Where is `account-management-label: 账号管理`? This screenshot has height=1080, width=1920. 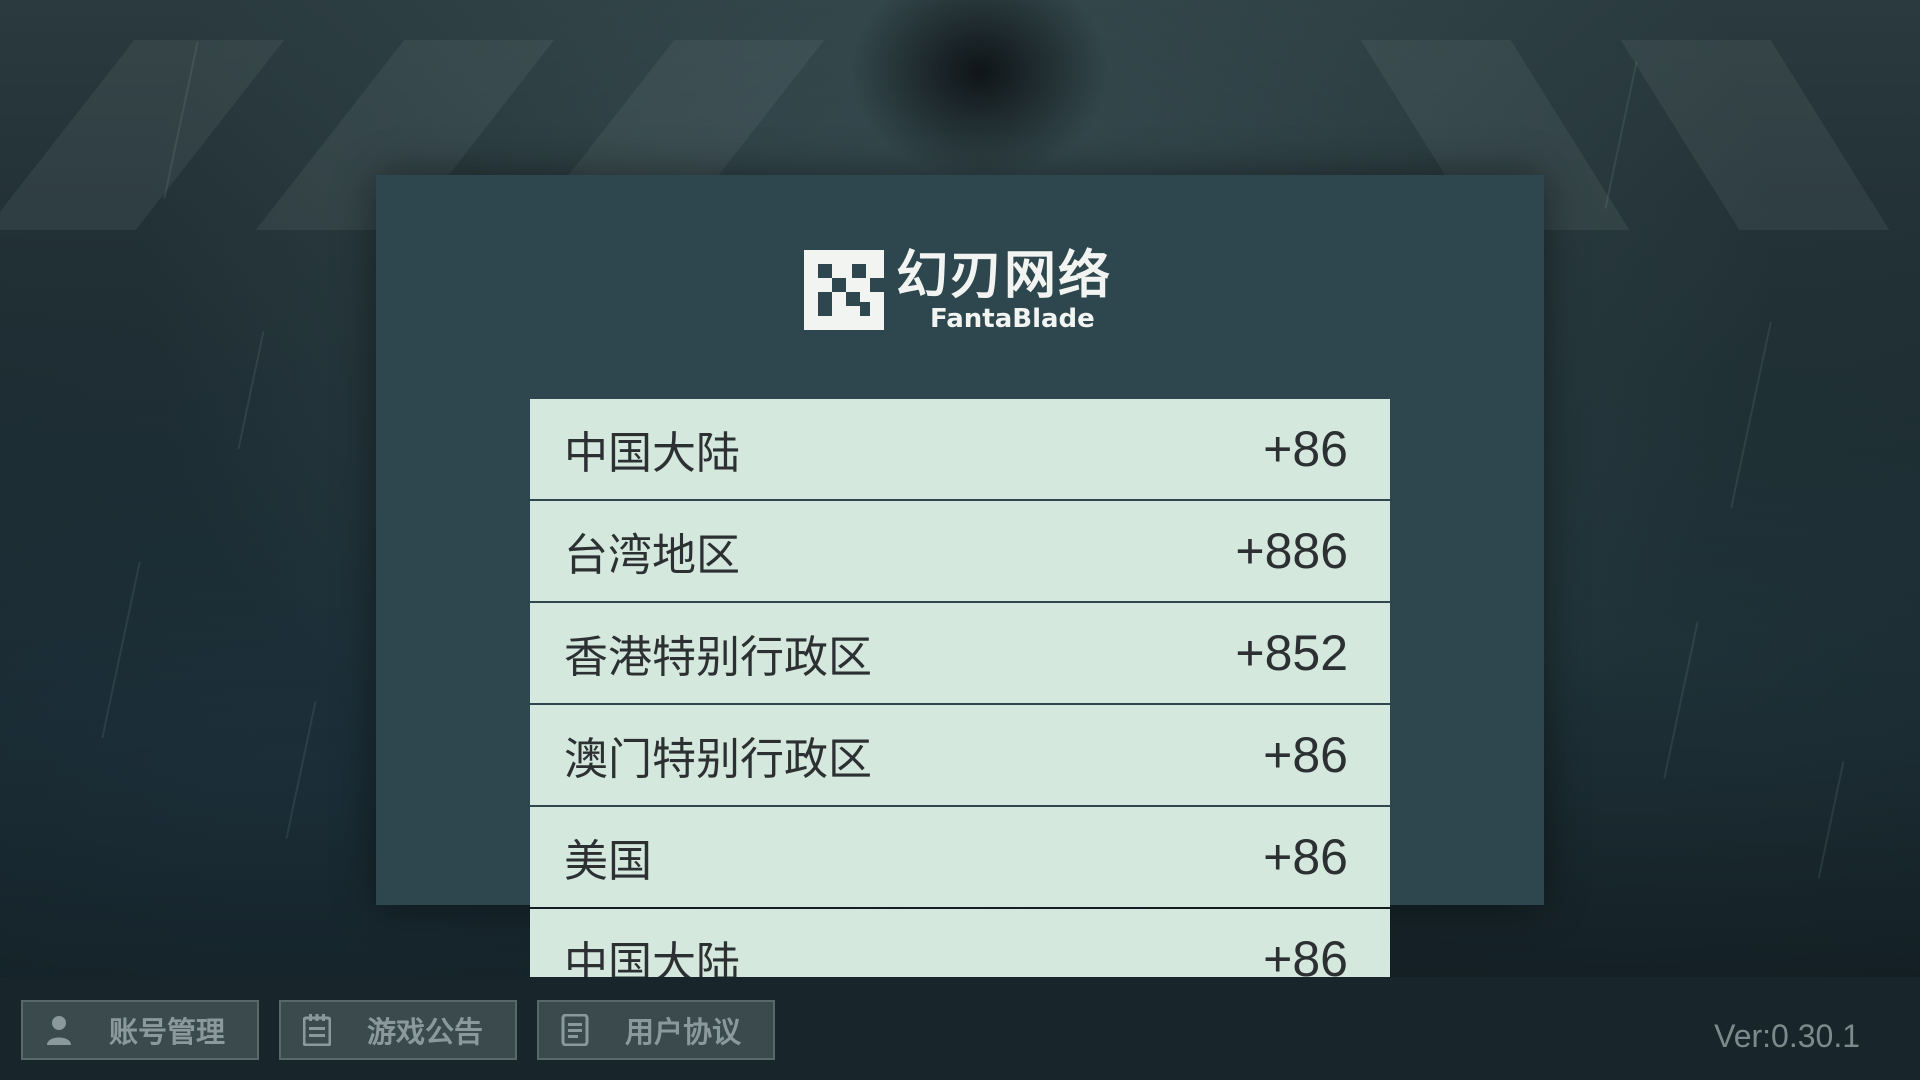
account-management-label: 账号管理 is located at coordinates (167, 1032).